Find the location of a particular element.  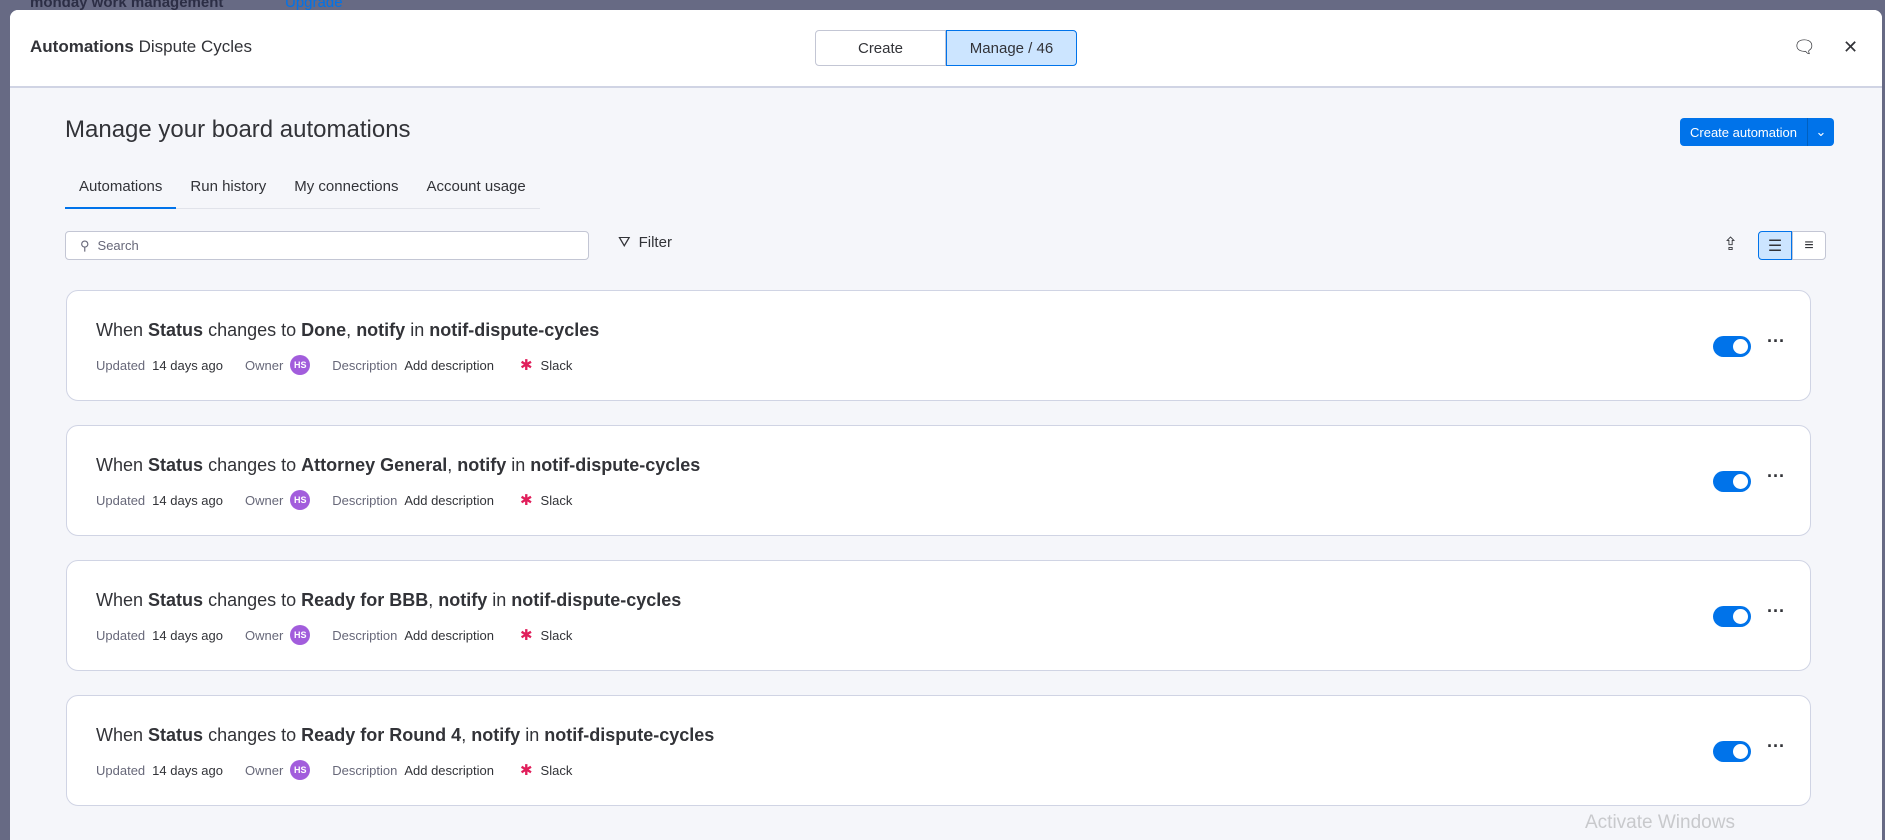

card-view-icon: ☰ is located at coordinates (1775, 245).